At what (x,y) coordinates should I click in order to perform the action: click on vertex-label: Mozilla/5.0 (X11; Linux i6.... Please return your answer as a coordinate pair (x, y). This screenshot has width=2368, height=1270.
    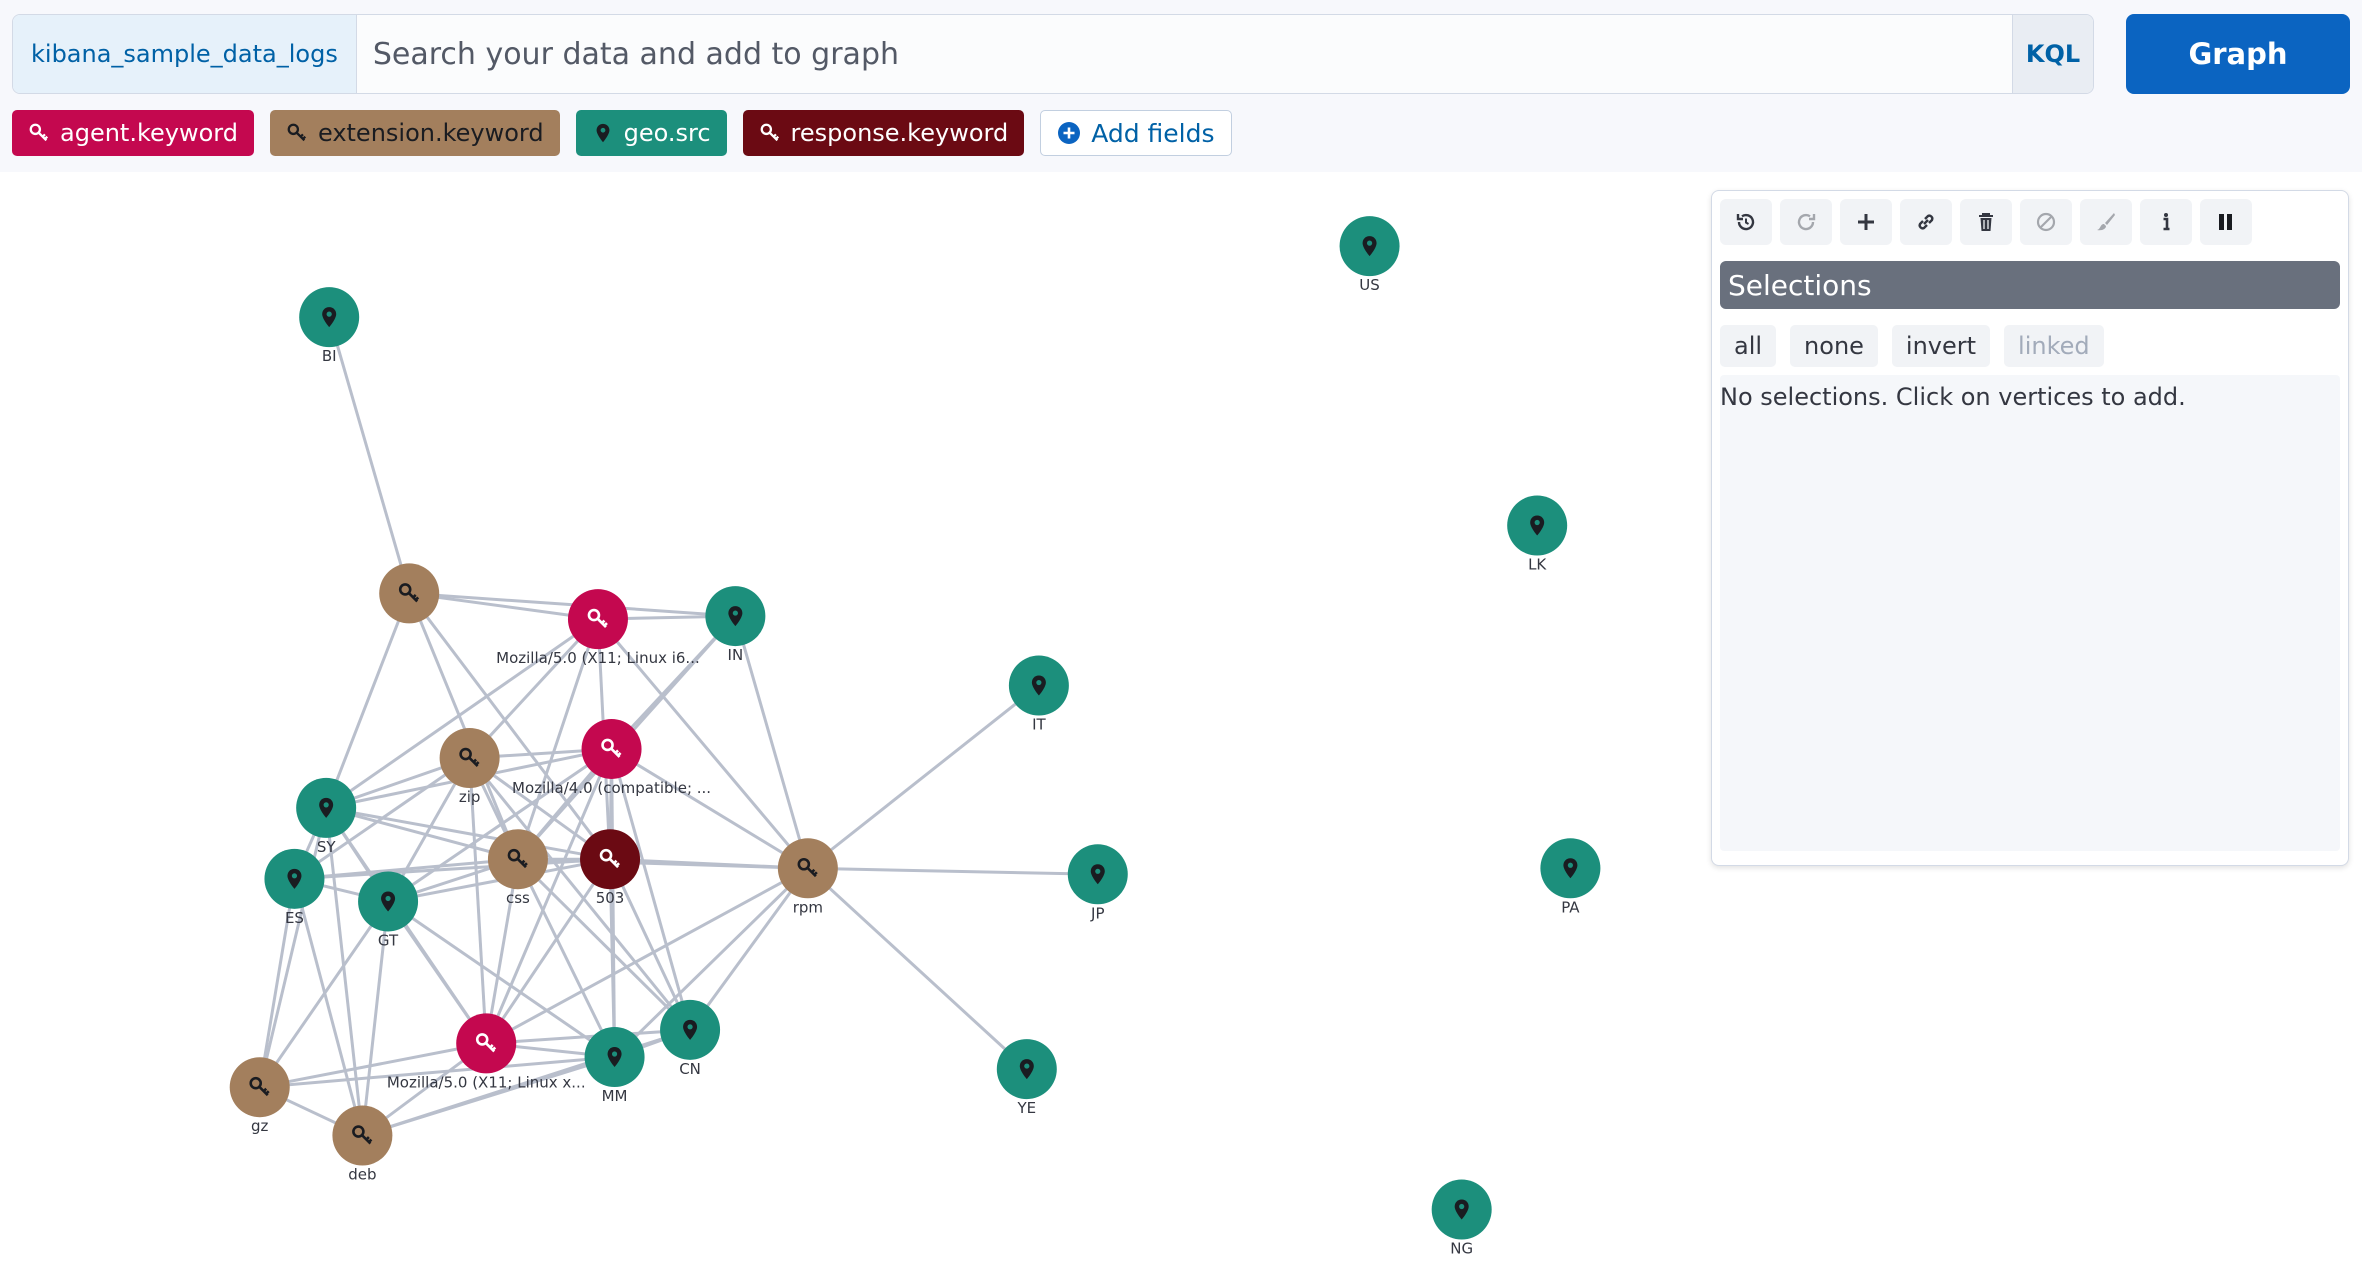
    Looking at the image, I should click on (598, 658).